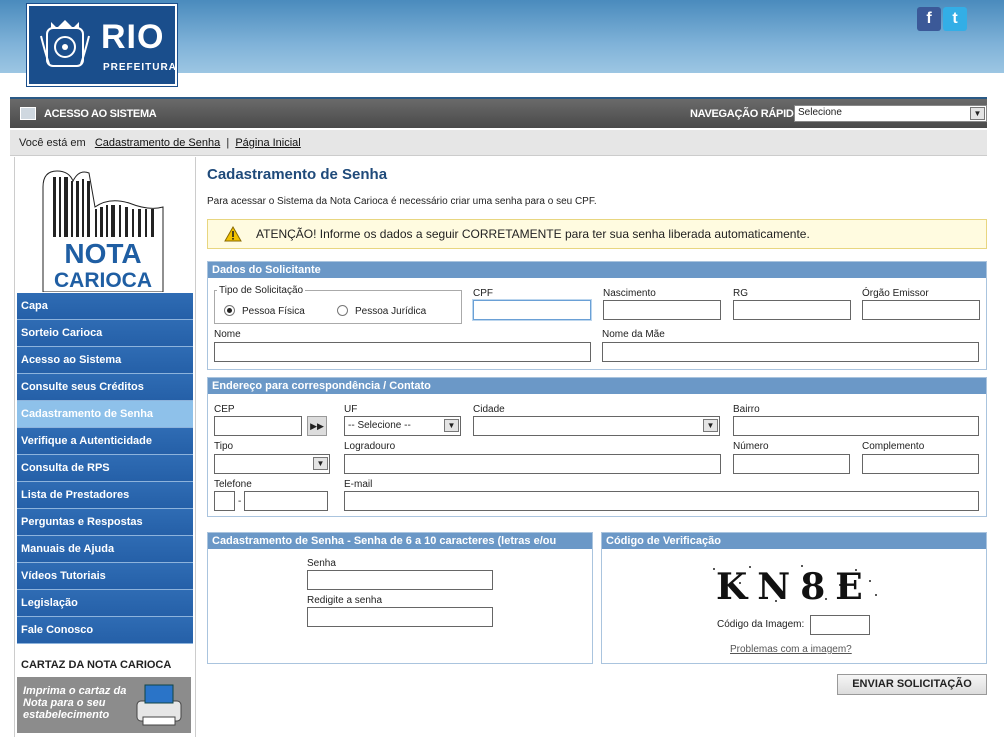  What do you see at coordinates (102, 253) in the screenshot?
I see `nota-logo-text: NOTA` at bounding box center [102, 253].